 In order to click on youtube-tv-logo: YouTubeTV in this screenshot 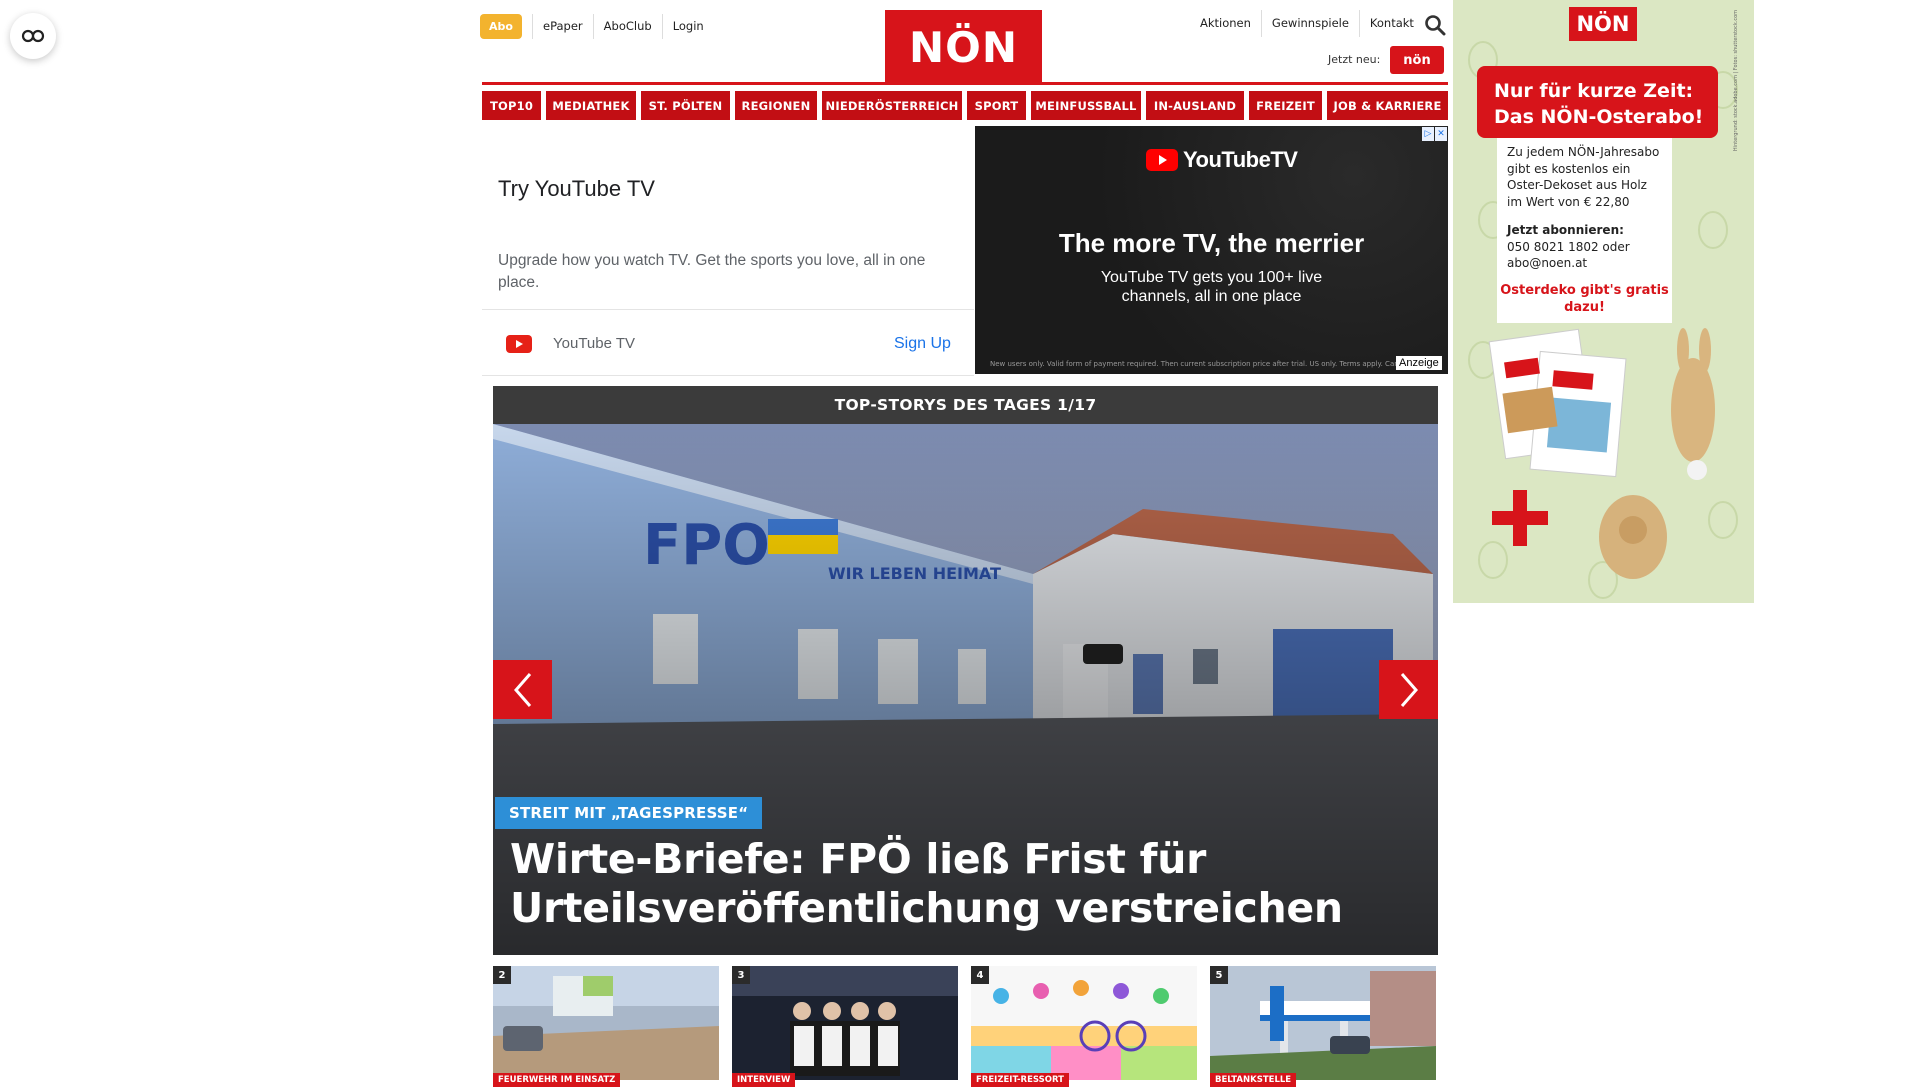, I will do `click(1222, 160)`.